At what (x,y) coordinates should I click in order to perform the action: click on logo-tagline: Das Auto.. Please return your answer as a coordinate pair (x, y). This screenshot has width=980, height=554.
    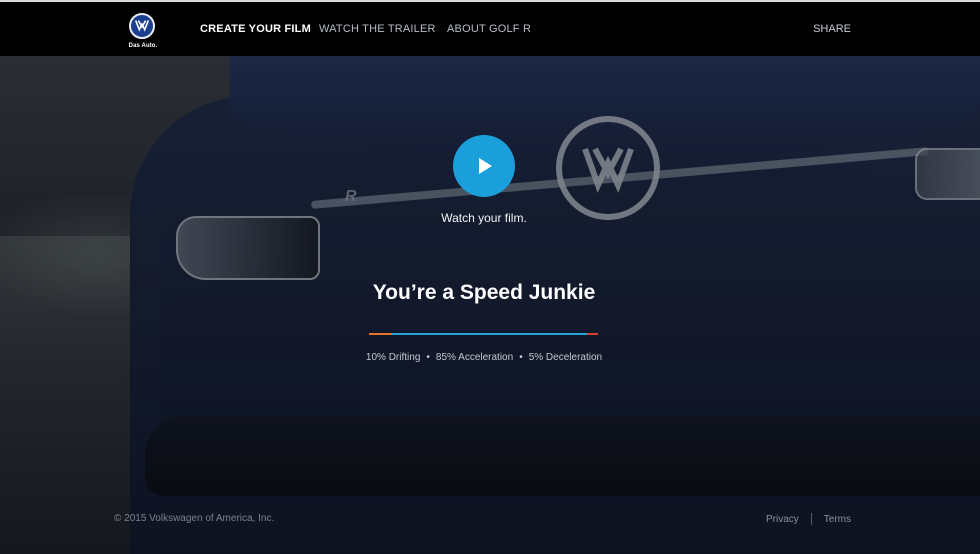
    Looking at the image, I should click on (143, 46).